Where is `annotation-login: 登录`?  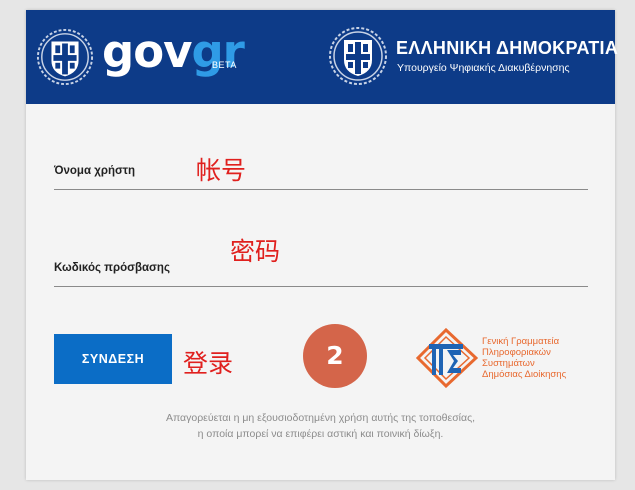 annotation-login: 登录 is located at coordinates (208, 363).